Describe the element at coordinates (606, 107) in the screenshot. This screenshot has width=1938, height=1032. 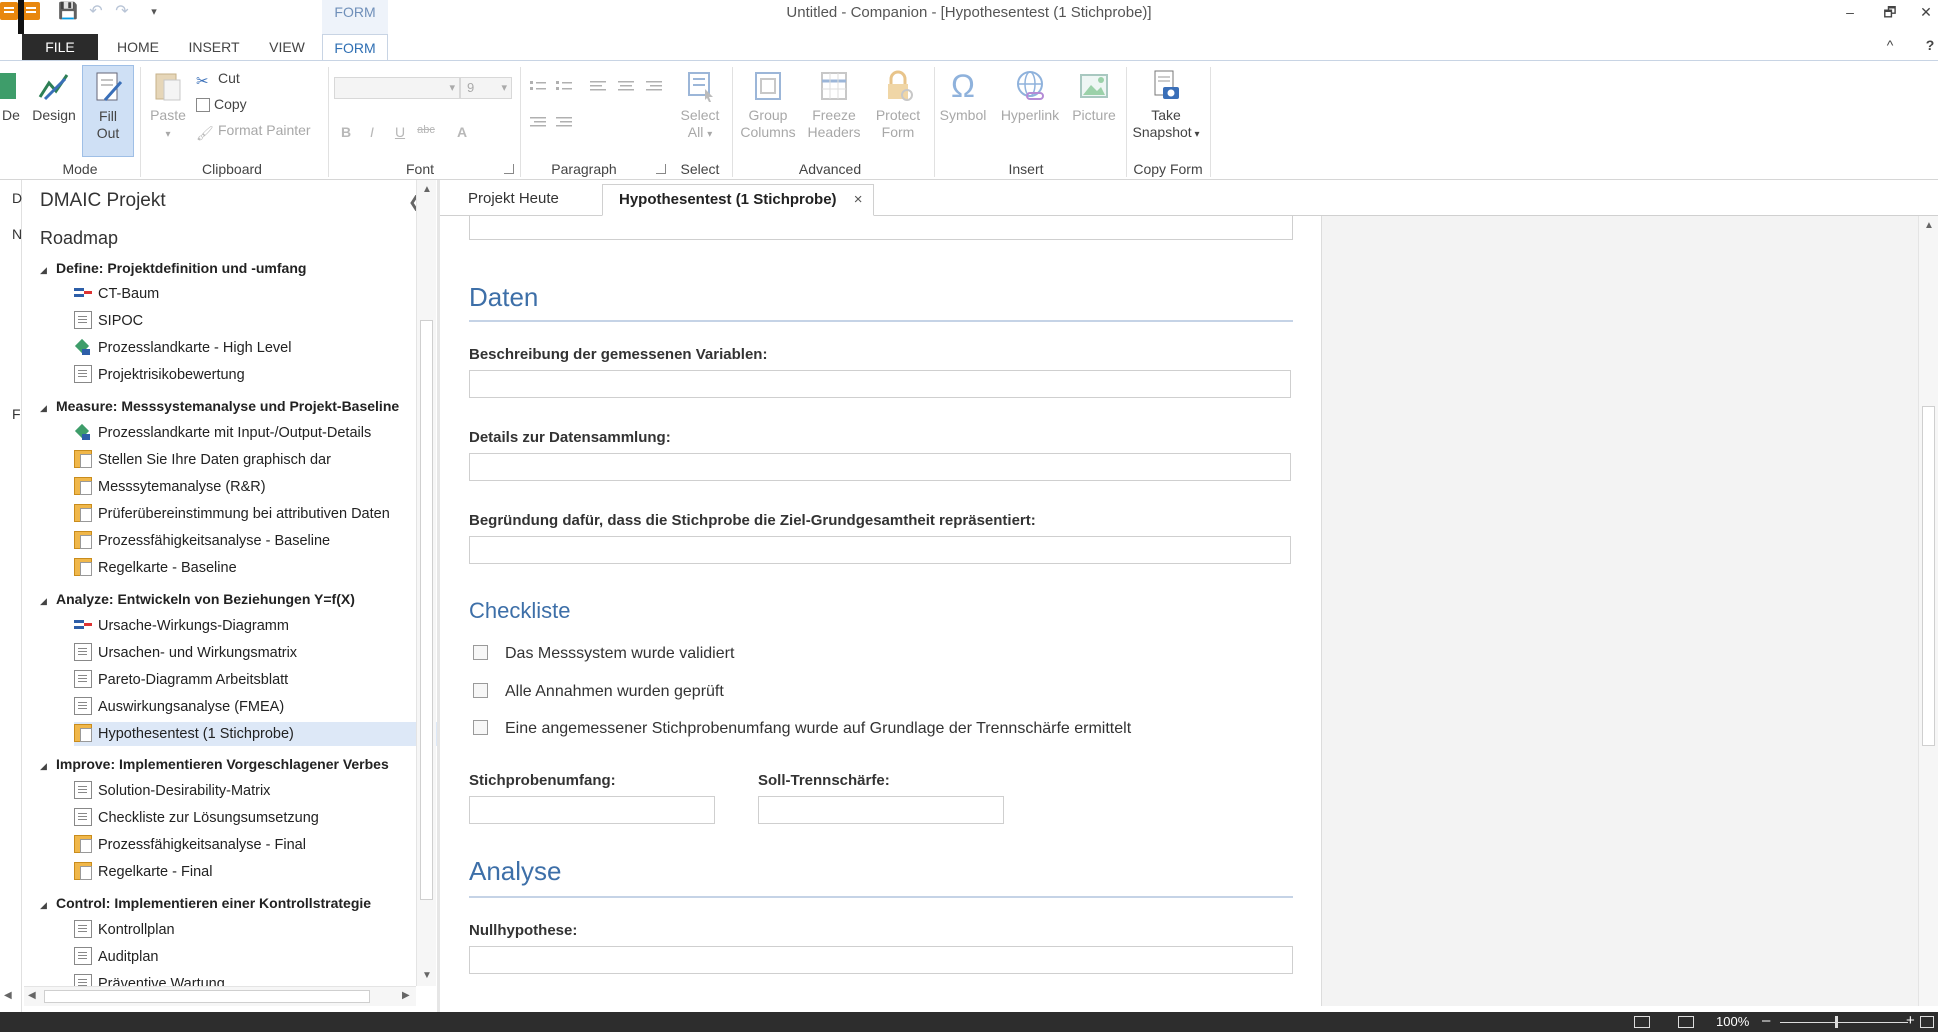
I see `paragraph-buttons-icon` at that location.